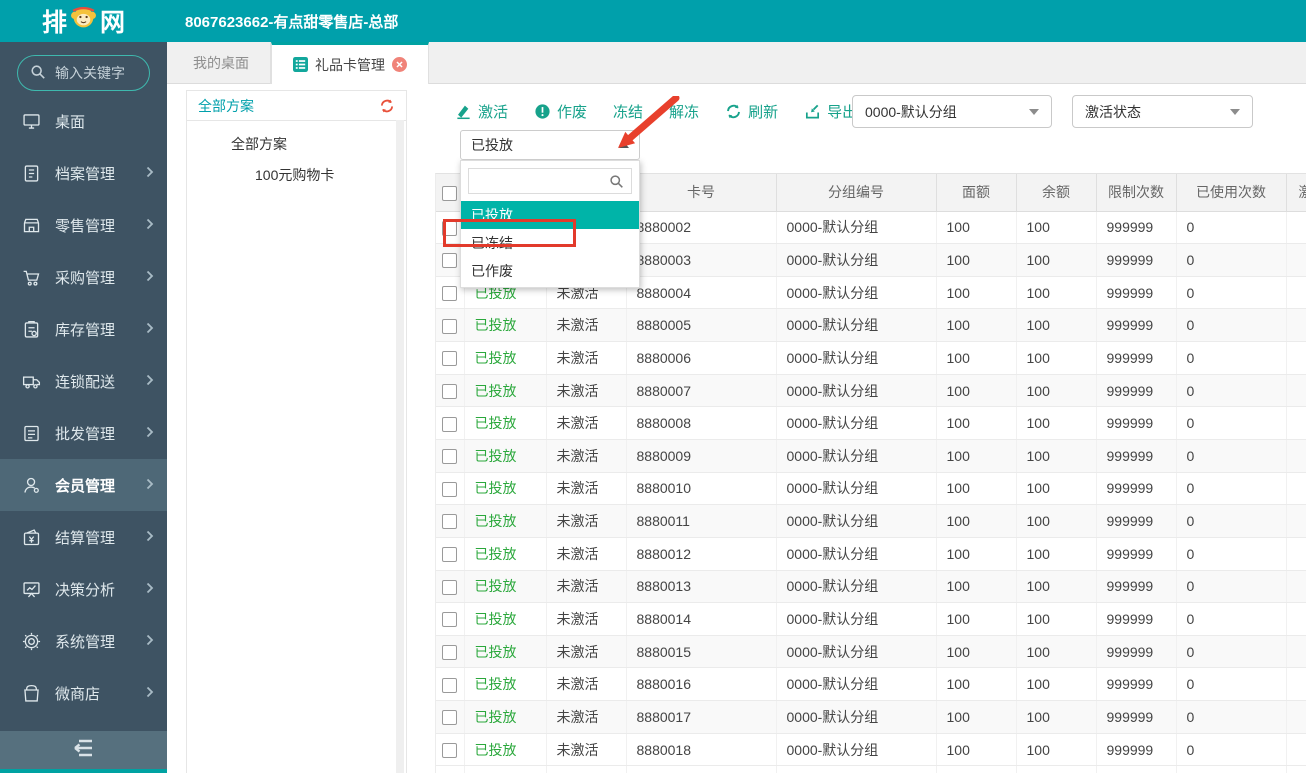 Image resolution: width=1306 pixels, height=773 pixels. I want to click on sidebar-item-label: 微商店, so click(78, 694).